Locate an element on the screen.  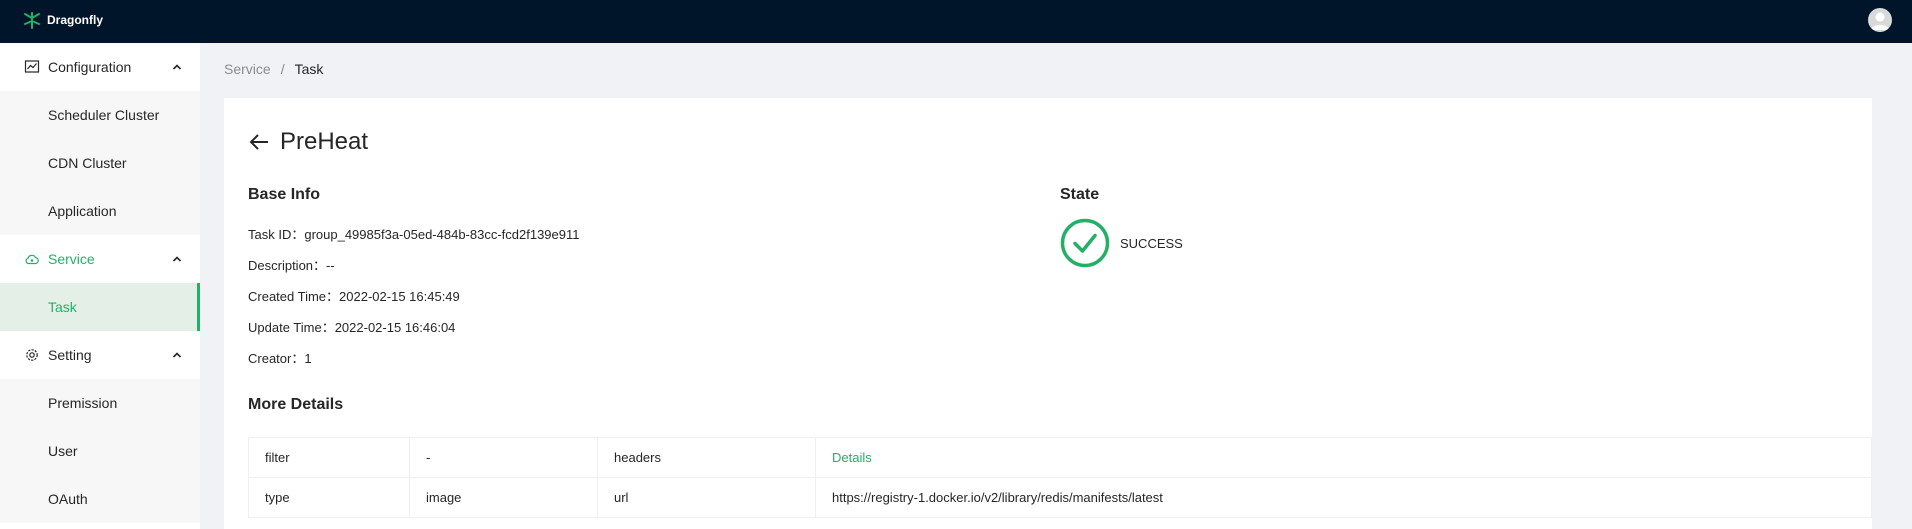
avatar is located at coordinates (1880, 20).